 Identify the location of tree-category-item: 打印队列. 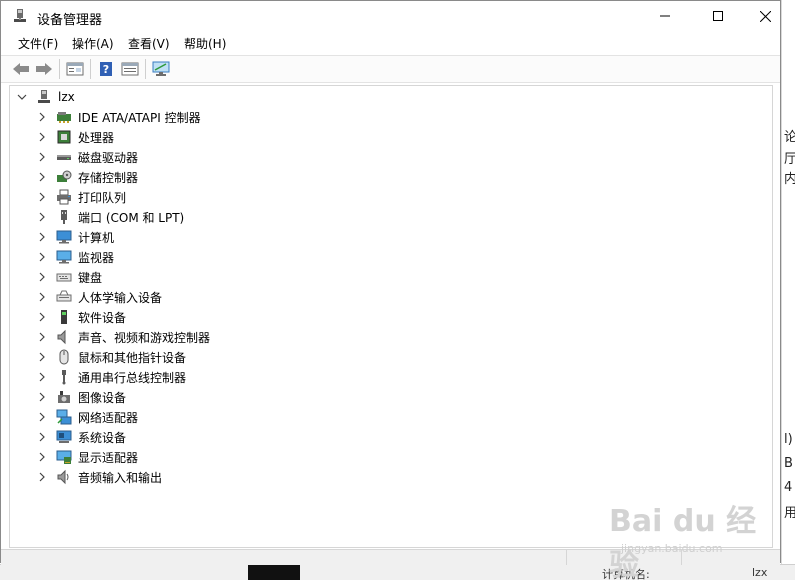
(81, 197).